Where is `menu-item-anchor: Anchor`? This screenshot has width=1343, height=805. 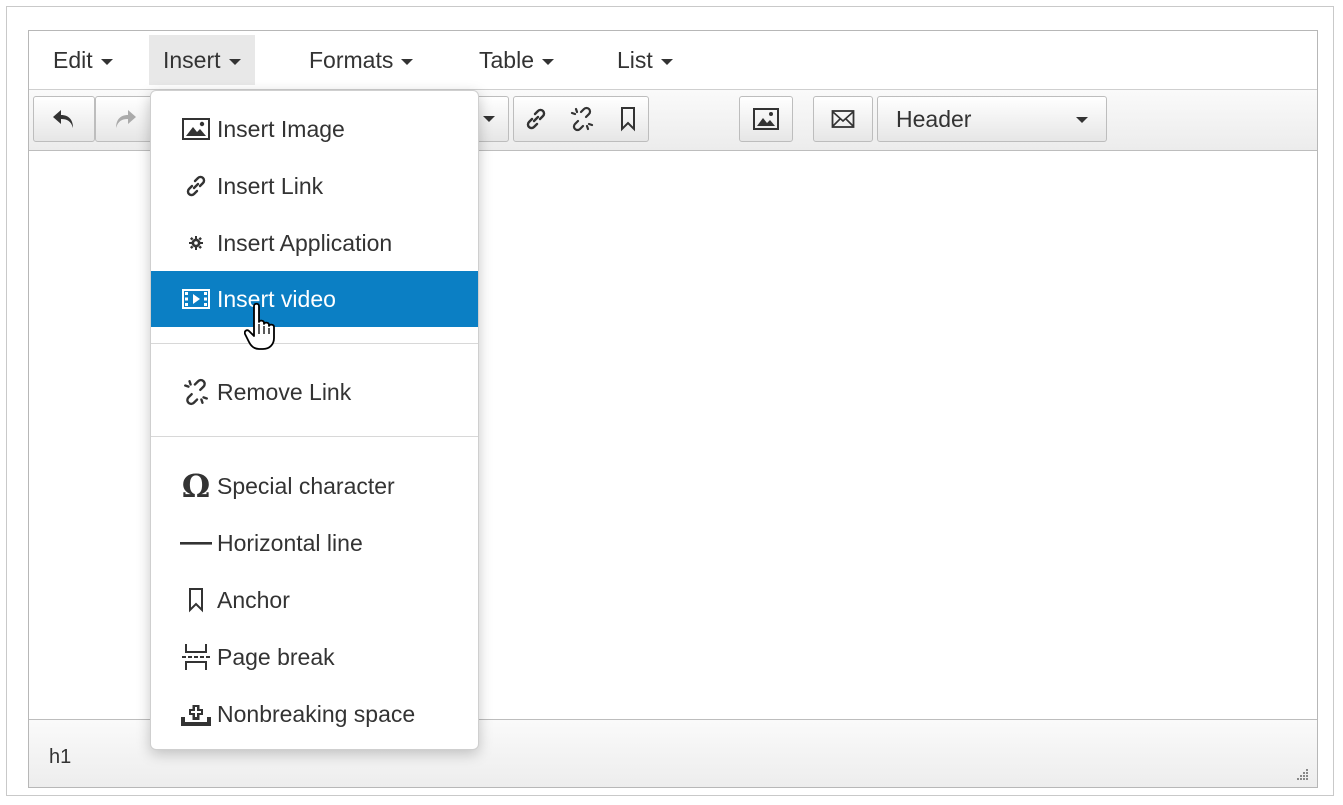 menu-item-anchor: Anchor is located at coordinates (314, 600).